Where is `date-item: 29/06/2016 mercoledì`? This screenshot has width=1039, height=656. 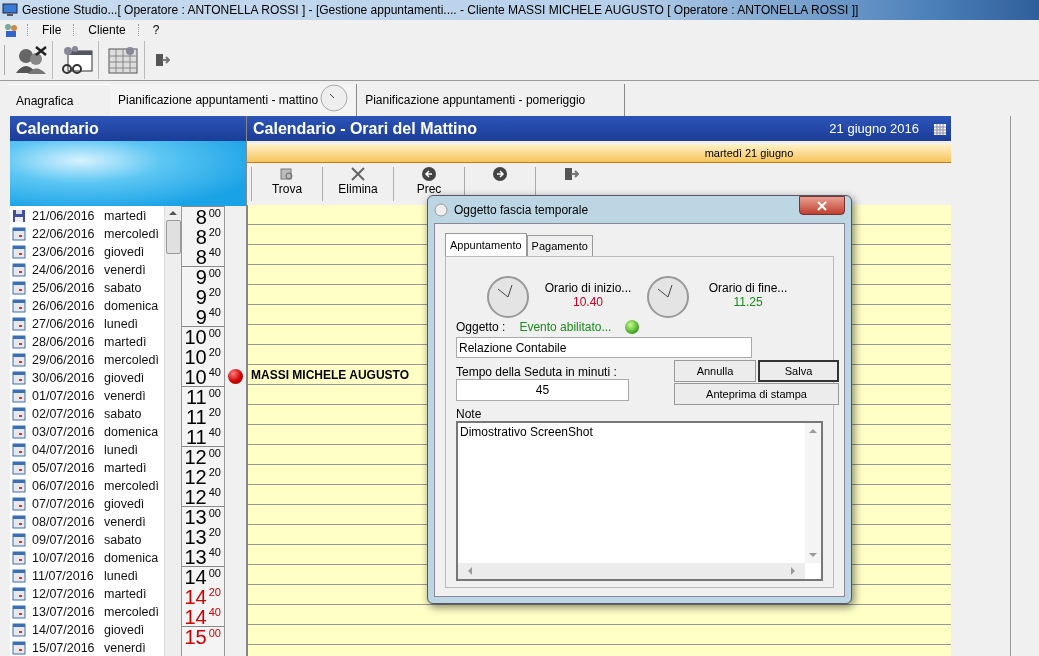 date-item: 29/06/2016 mercoledì is located at coordinates (87, 360).